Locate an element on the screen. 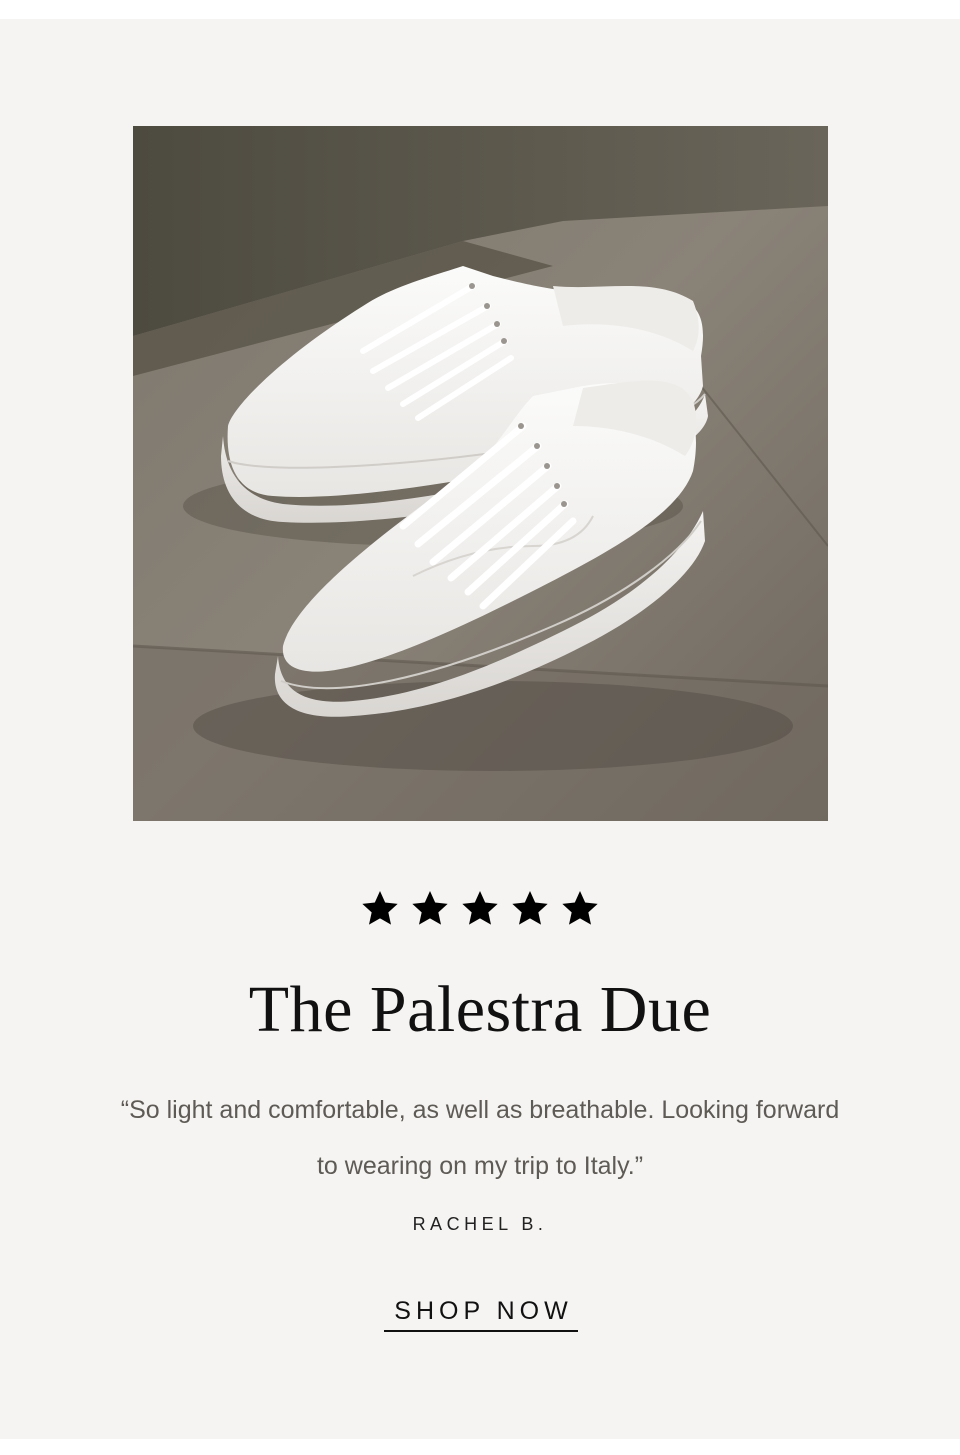 This screenshot has width=960, height=1455. rating-stars is located at coordinates (480, 908).